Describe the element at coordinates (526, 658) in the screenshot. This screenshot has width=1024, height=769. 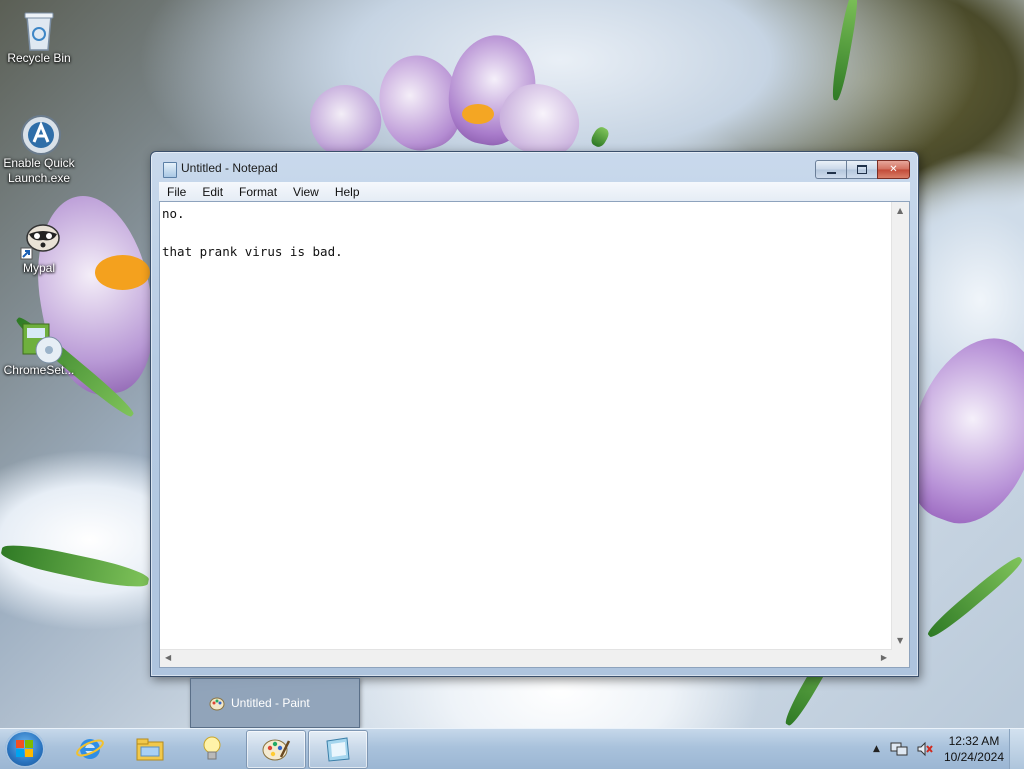
I see `horizontal-scrollbar: ◀ ▶` at that location.